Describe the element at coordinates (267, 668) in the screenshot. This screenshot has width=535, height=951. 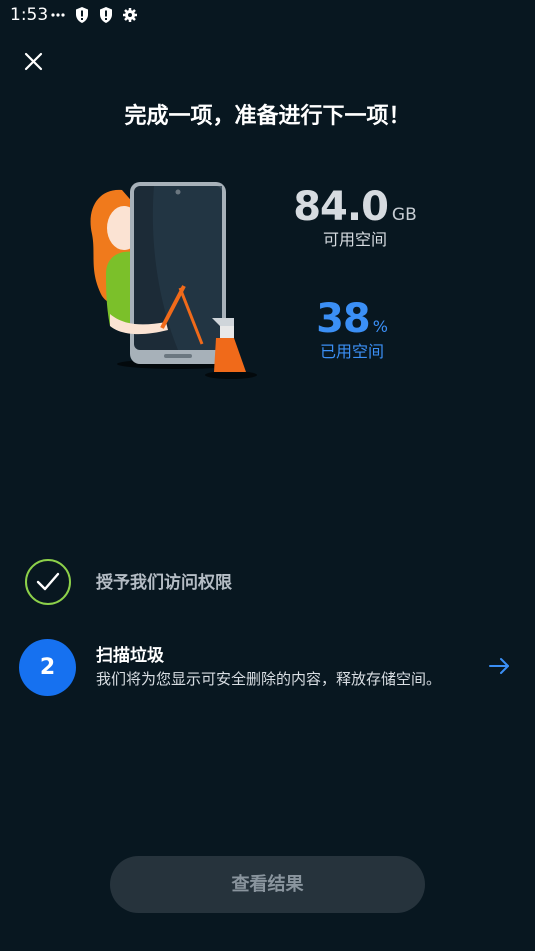
I see `step-scan-junk: 2 扫描垃圾 我们将为您显示可安全删除的内容，释放存储空间。` at that location.